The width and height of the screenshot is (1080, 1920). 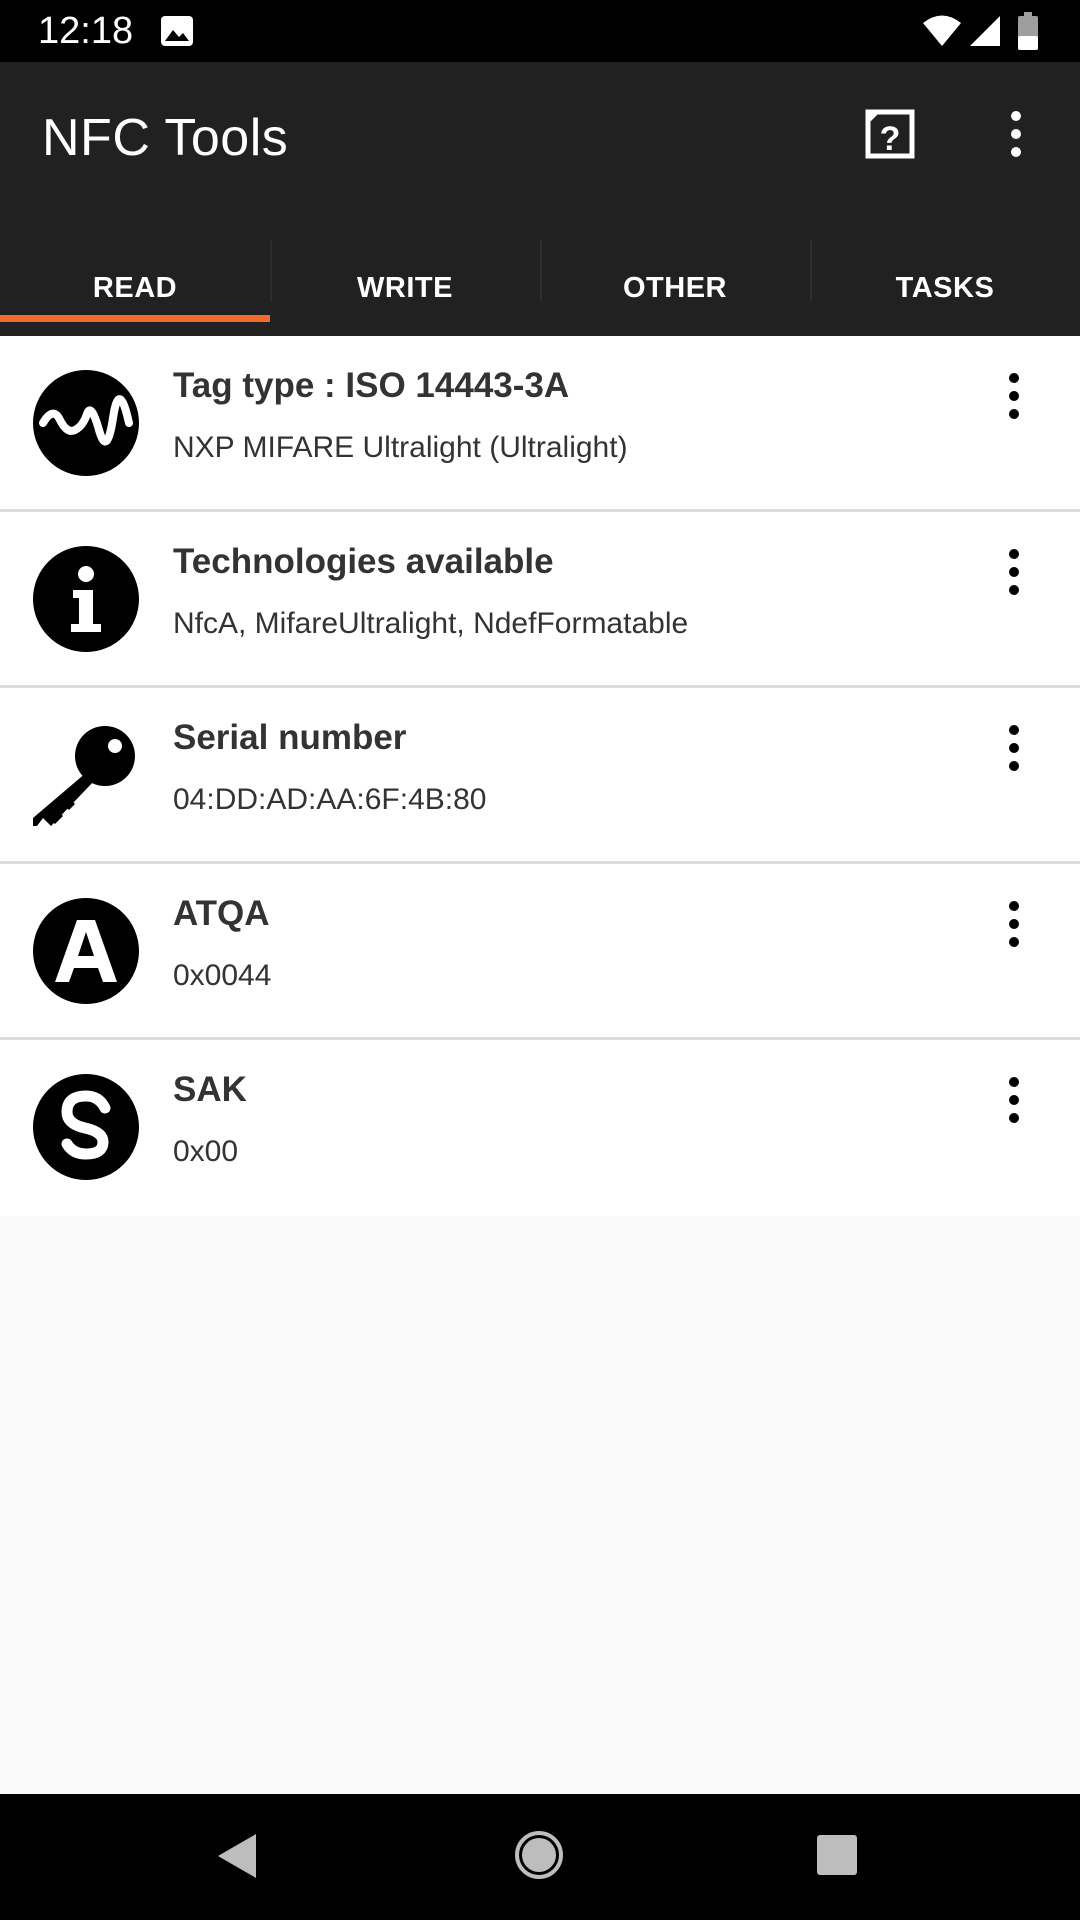 I want to click on photo-icon, so click(x=177, y=33).